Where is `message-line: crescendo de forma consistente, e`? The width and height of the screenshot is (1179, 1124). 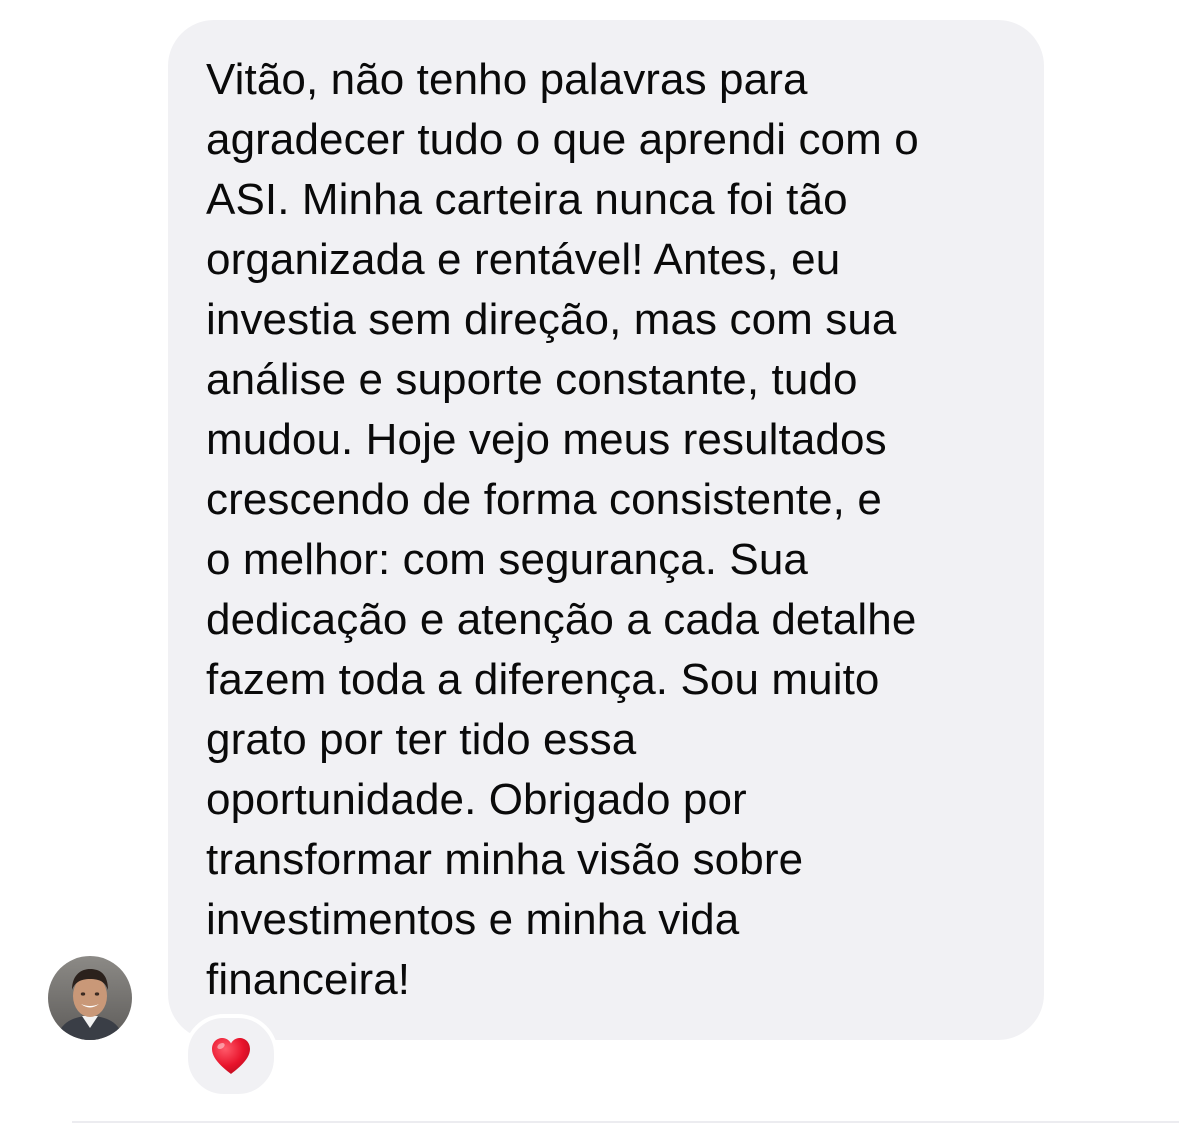 message-line: crescendo de forma consistente, e is located at coordinates (544, 499).